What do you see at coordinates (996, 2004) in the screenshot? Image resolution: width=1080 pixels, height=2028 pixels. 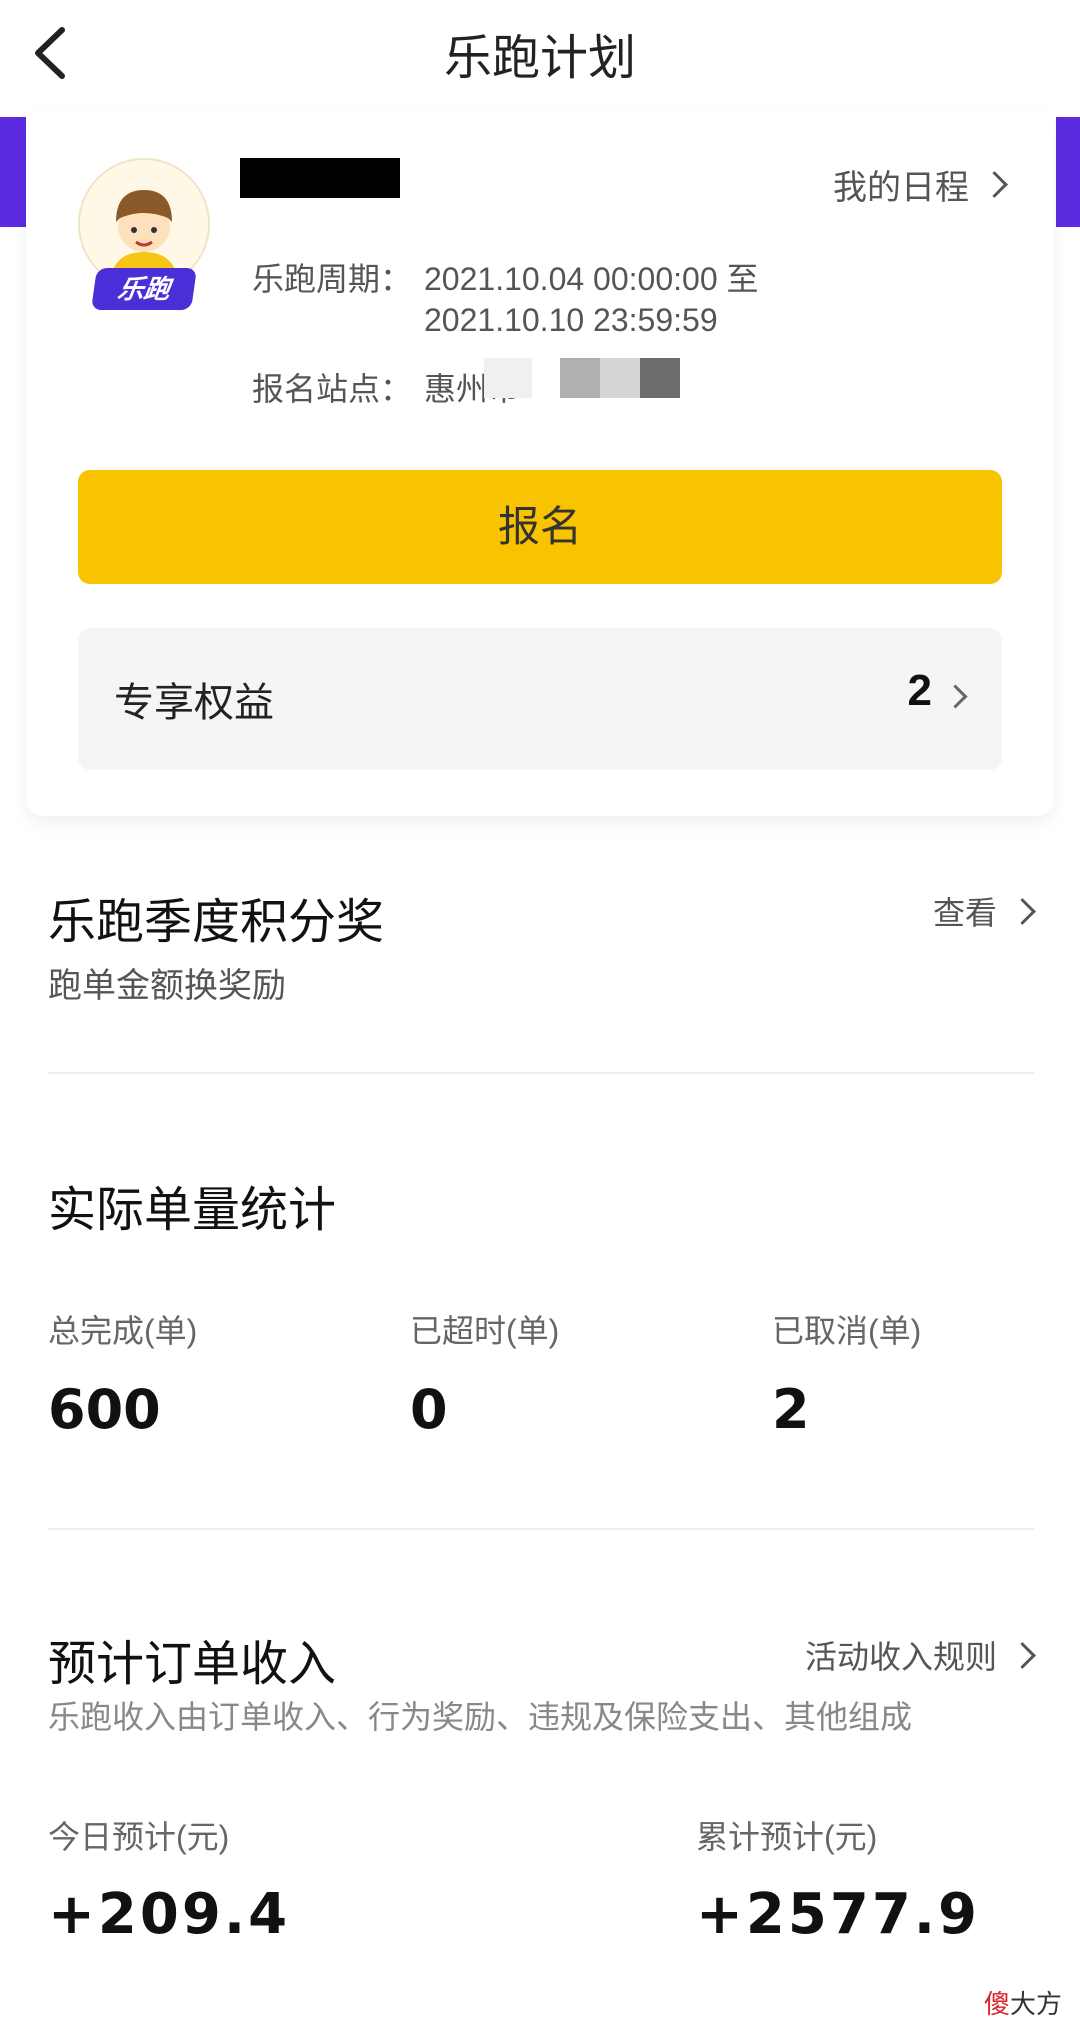 I see `watermark-red-char: 傻` at bounding box center [996, 2004].